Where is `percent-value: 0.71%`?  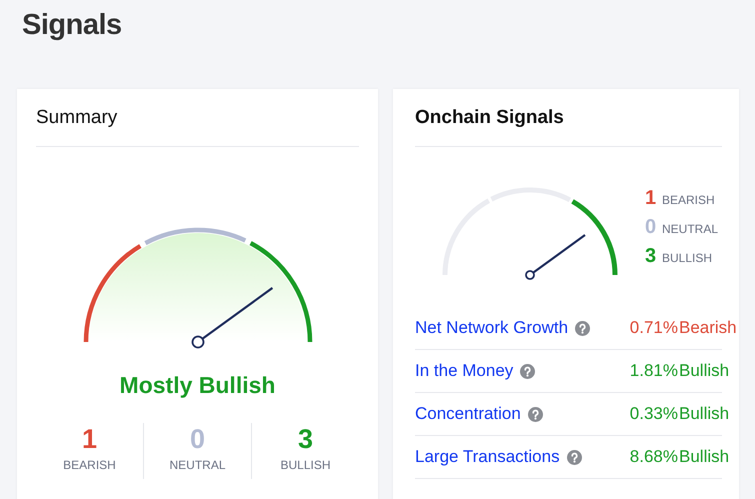 percent-value: 0.71% is located at coordinates (653, 328).